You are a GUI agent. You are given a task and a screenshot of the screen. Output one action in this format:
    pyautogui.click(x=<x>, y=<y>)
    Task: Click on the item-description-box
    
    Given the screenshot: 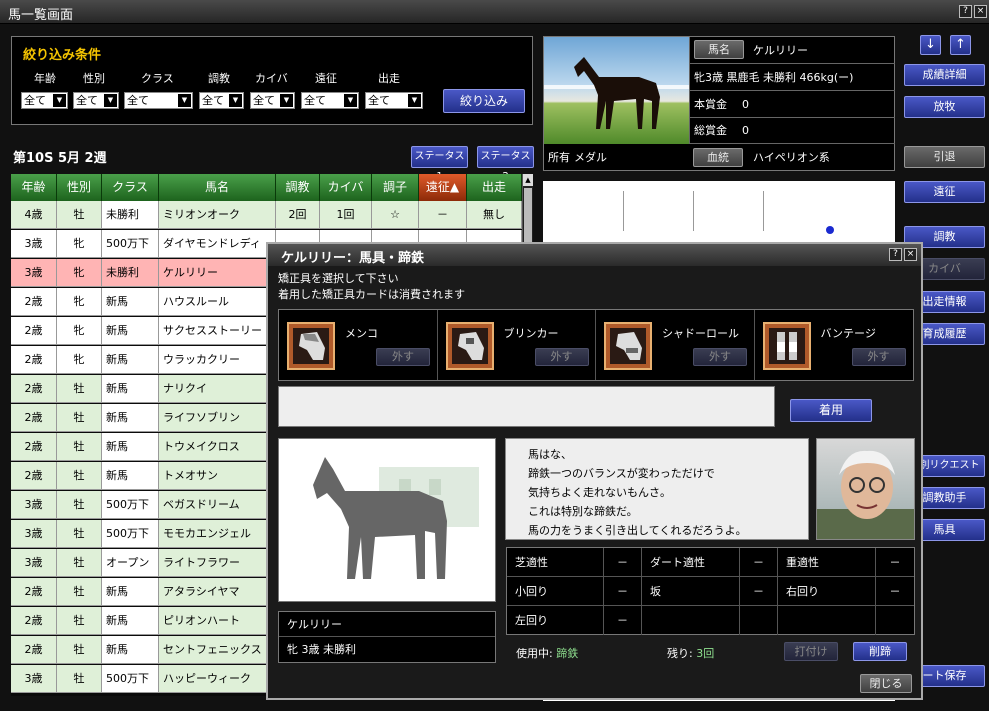 What is the action you would take?
    pyautogui.click(x=526, y=406)
    